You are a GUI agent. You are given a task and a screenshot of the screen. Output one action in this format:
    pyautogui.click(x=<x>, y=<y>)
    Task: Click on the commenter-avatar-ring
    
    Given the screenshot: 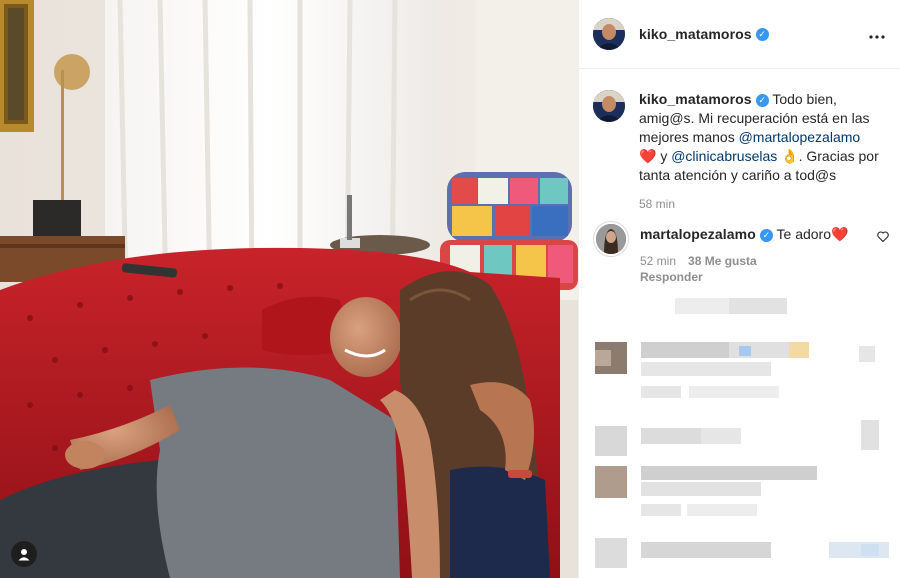 What is the action you would take?
    pyautogui.click(x=611, y=239)
    